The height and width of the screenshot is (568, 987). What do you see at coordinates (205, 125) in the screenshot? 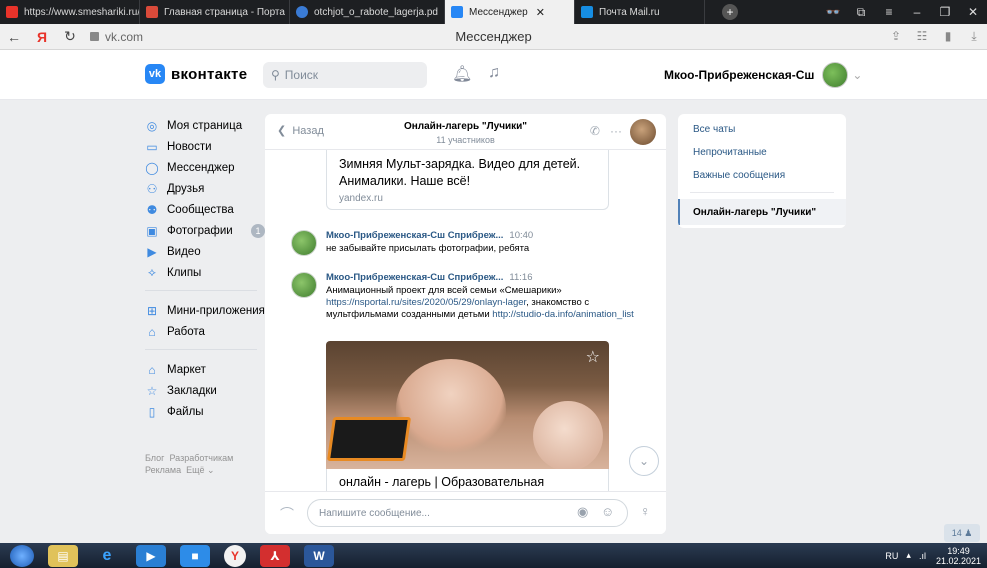
I see `menu-item-my-page: ◎ Моя страница` at bounding box center [205, 125].